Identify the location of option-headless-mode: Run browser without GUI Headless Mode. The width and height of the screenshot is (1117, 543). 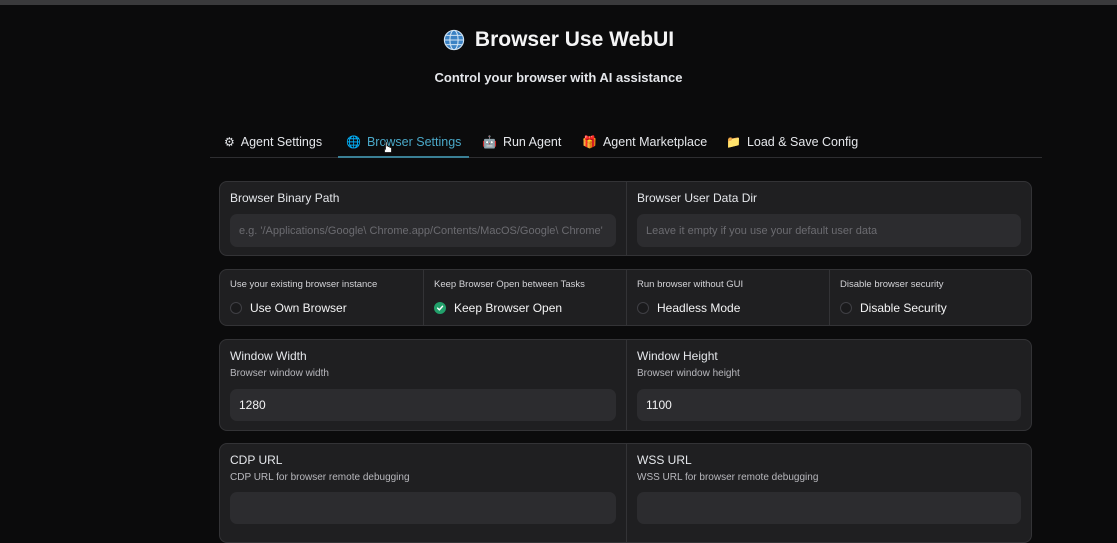
(727, 297).